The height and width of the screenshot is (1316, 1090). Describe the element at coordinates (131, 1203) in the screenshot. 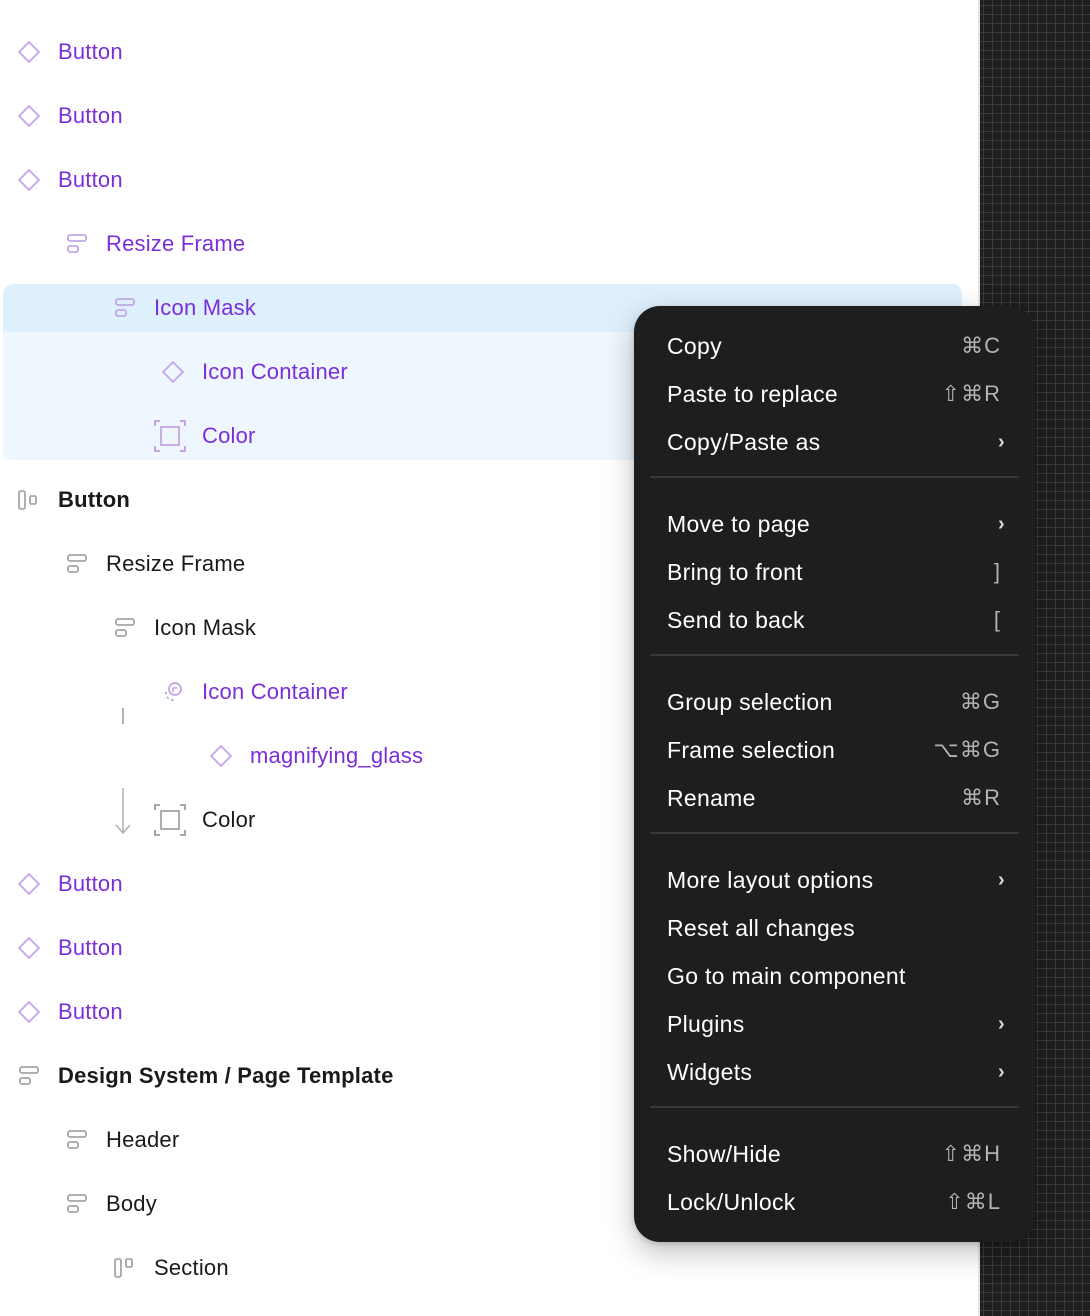

I see `layer-name: Body` at that location.